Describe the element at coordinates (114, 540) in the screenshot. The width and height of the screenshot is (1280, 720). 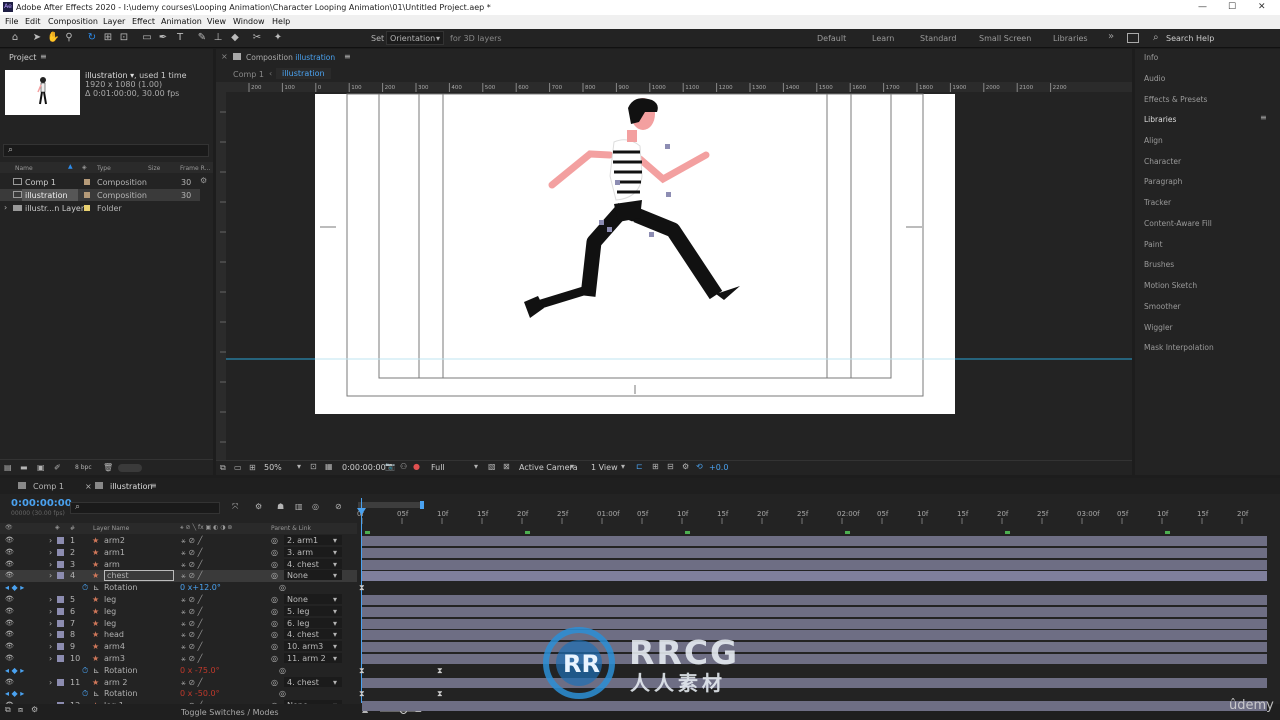
I see `layer-name: arm2` at that location.